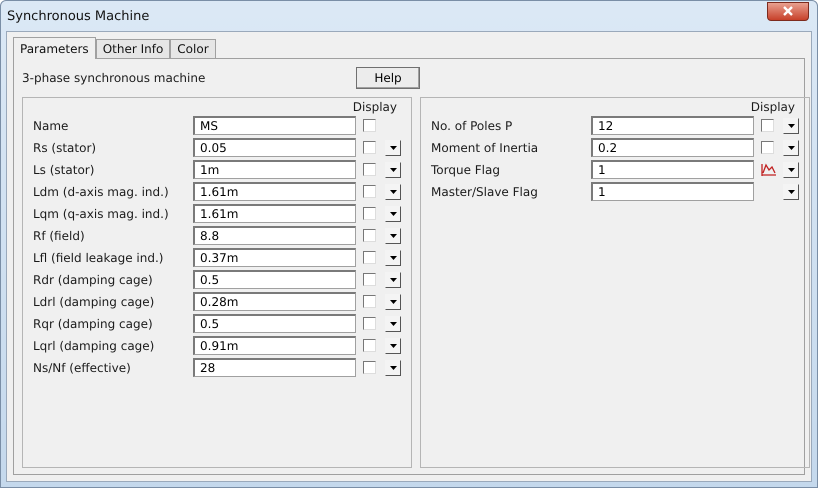 This screenshot has height=488, width=818. Describe the element at coordinates (101, 191) in the screenshot. I see `parameter-label: Ldm (d-axis mag. ind.)` at that location.